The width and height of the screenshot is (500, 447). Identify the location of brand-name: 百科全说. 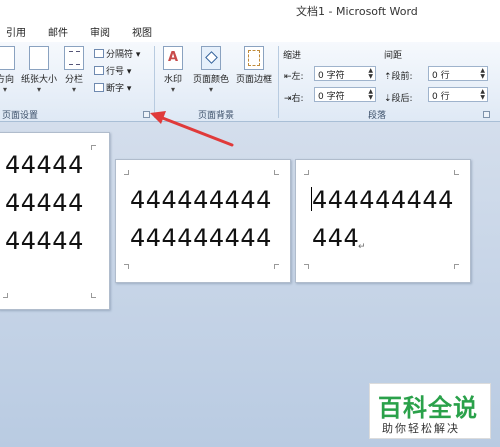
(428, 408).